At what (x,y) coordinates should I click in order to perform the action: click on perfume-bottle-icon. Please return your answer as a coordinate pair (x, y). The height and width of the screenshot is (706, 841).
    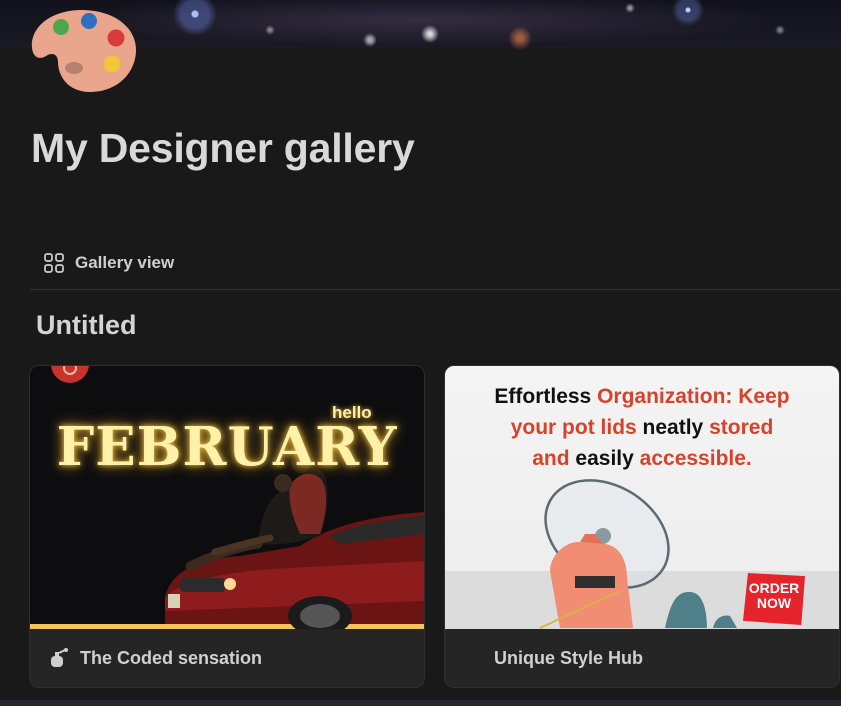
    Looking at the image, I should click on (59, 657).